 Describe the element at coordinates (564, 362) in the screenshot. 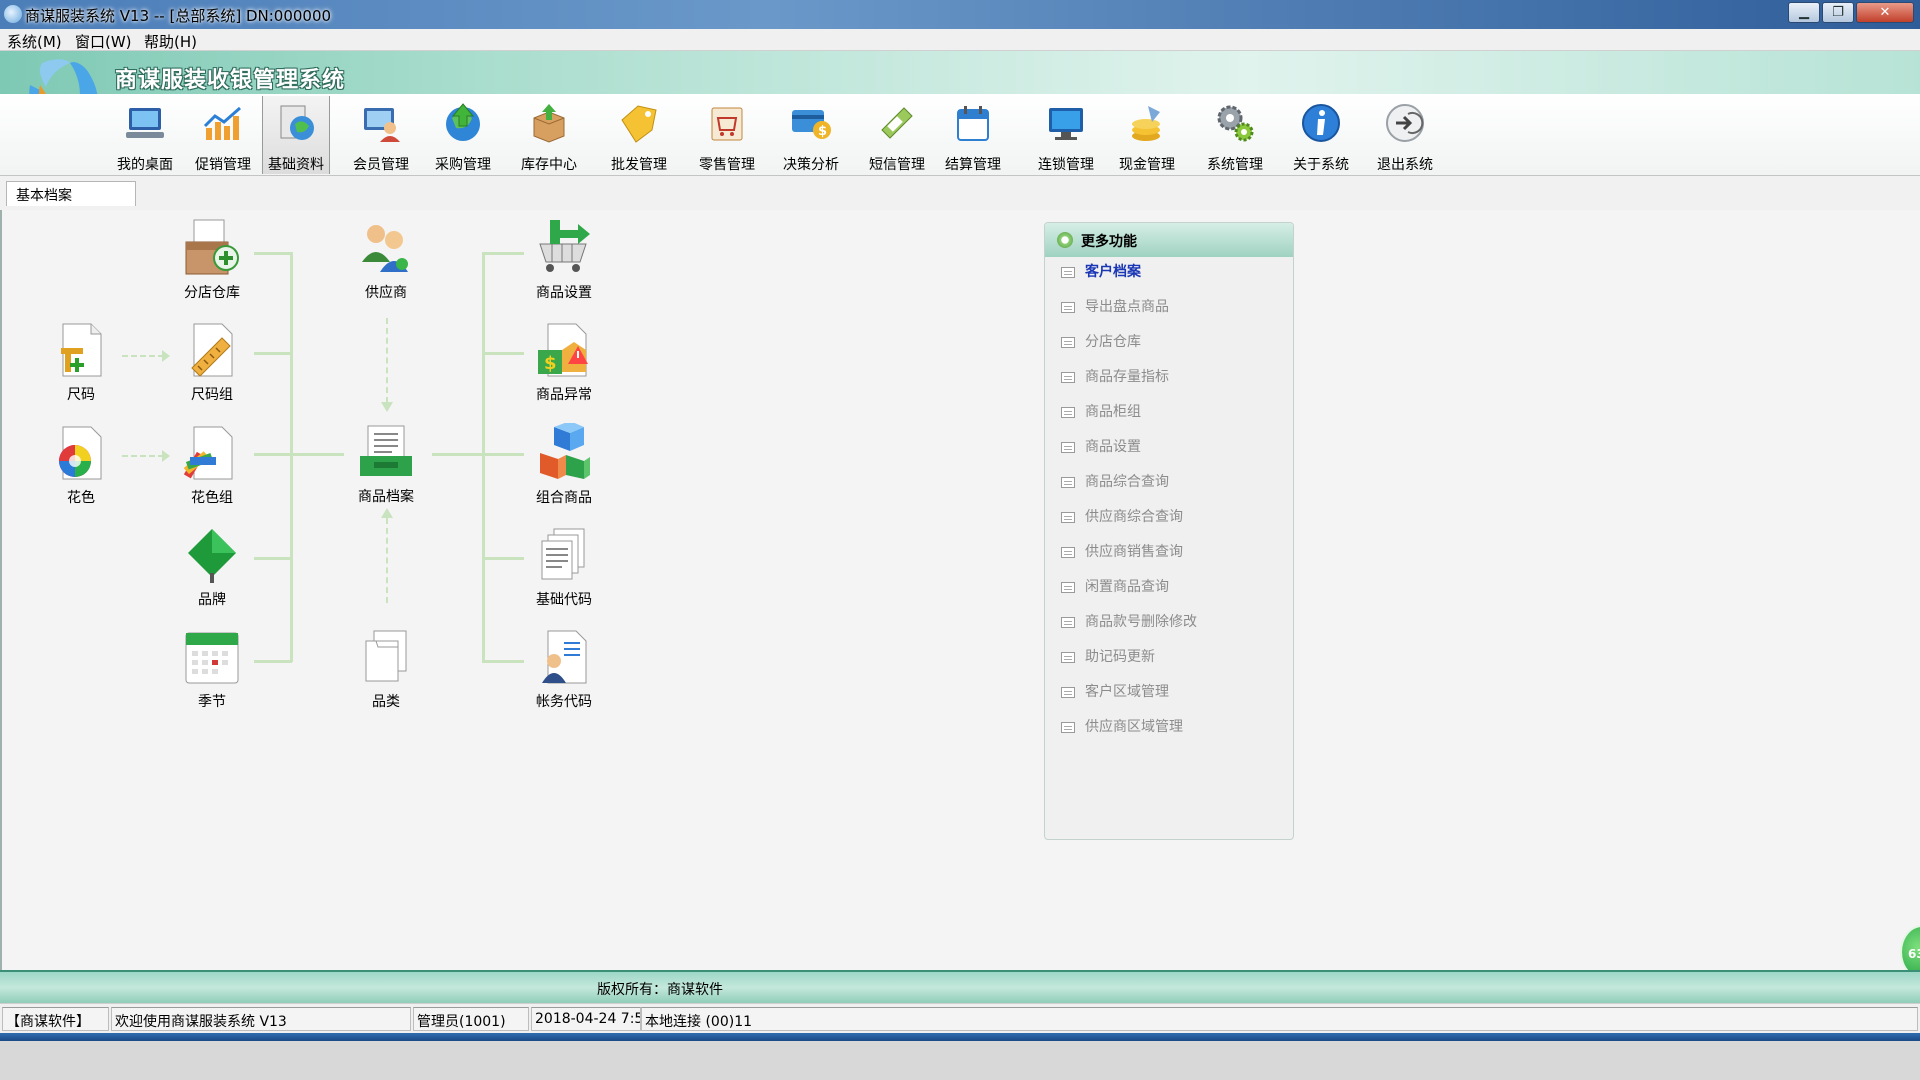

I see `module-product-exception: $ 商品异常` at that location.